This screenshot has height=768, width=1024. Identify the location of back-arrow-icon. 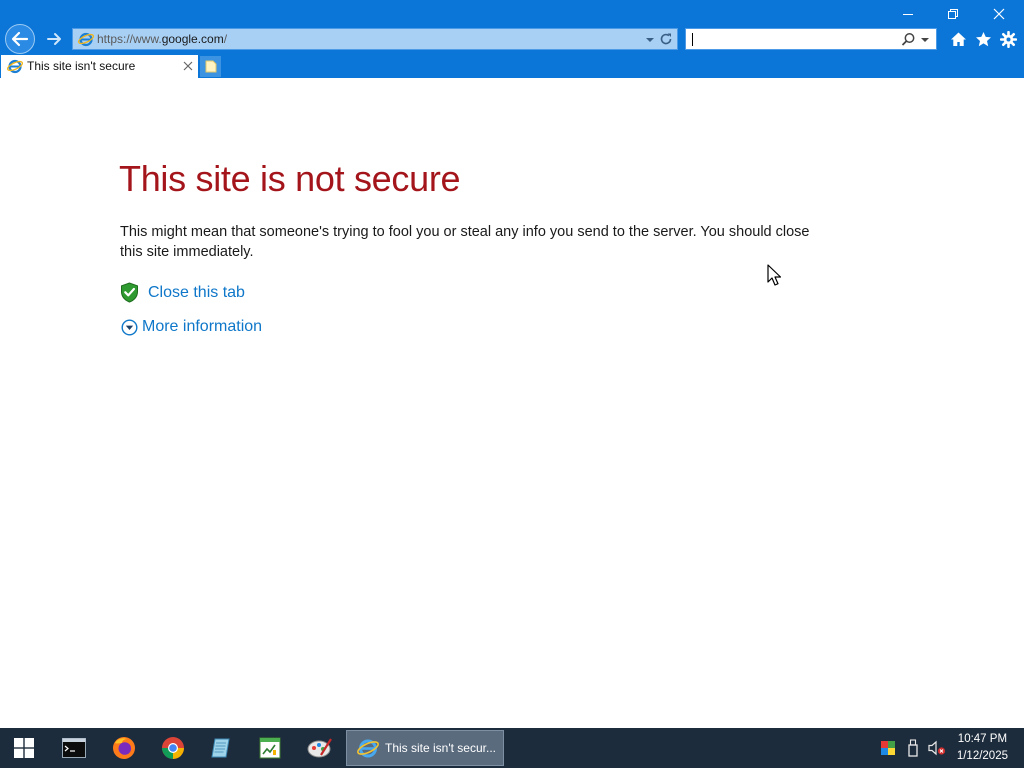
(20, 39).